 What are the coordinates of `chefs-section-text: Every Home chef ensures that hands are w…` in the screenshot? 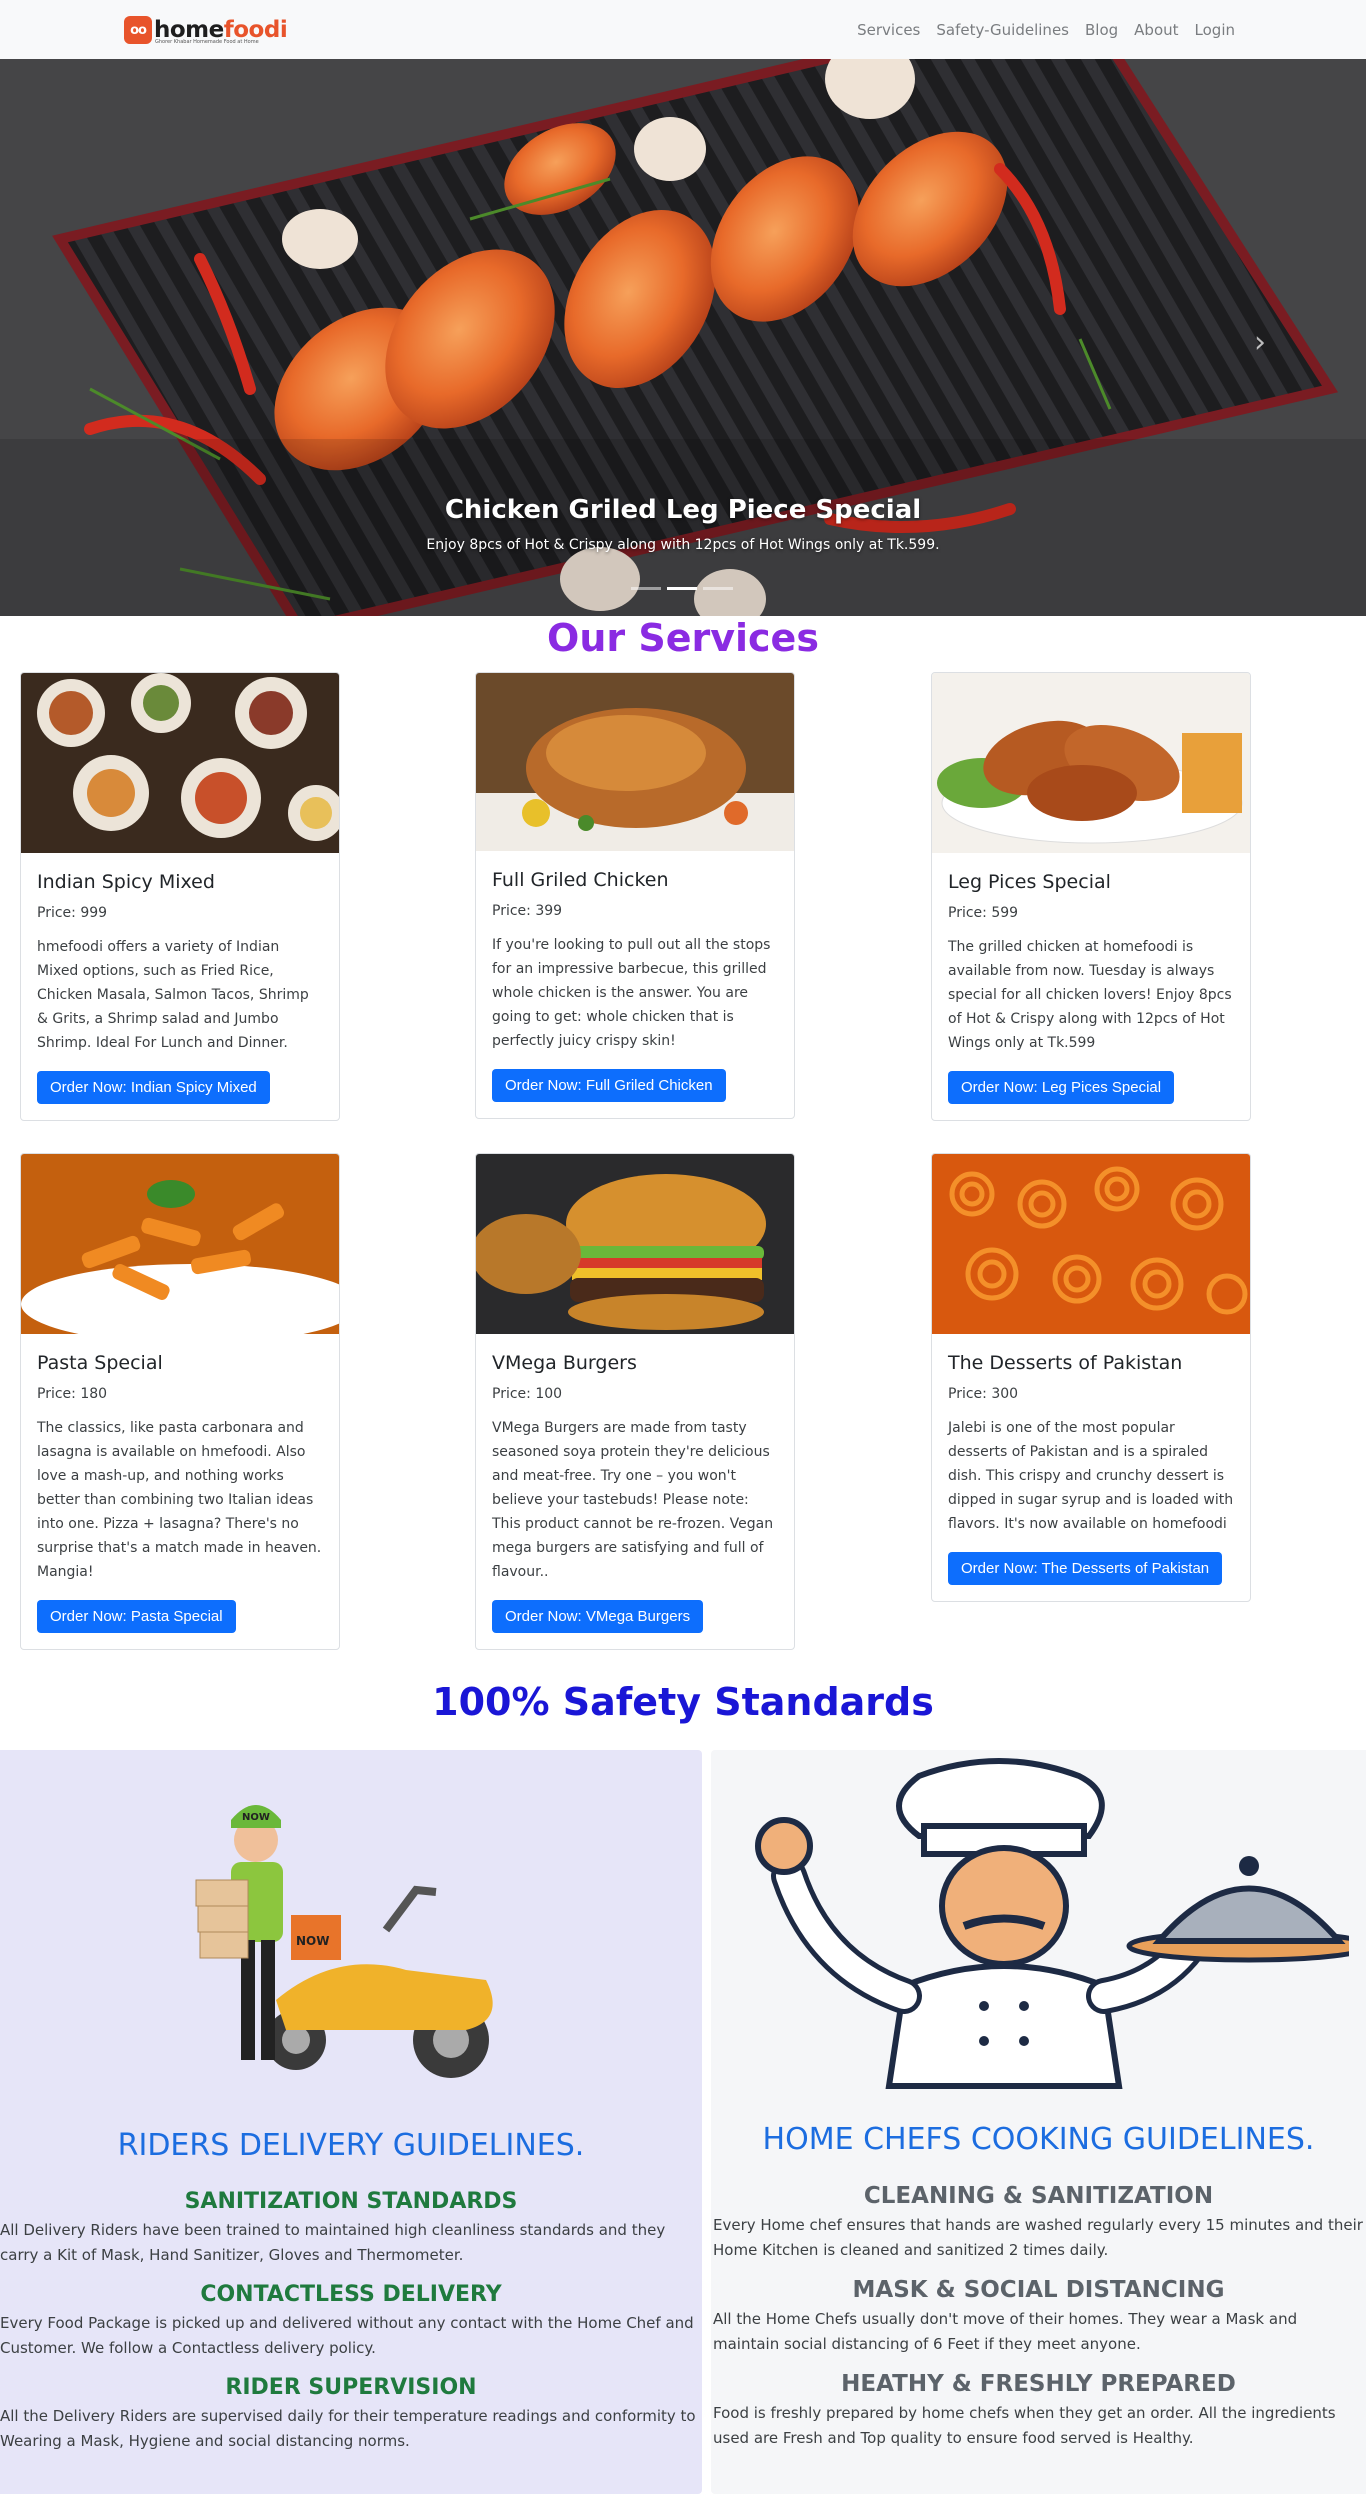 It's located at (1038, 2237).